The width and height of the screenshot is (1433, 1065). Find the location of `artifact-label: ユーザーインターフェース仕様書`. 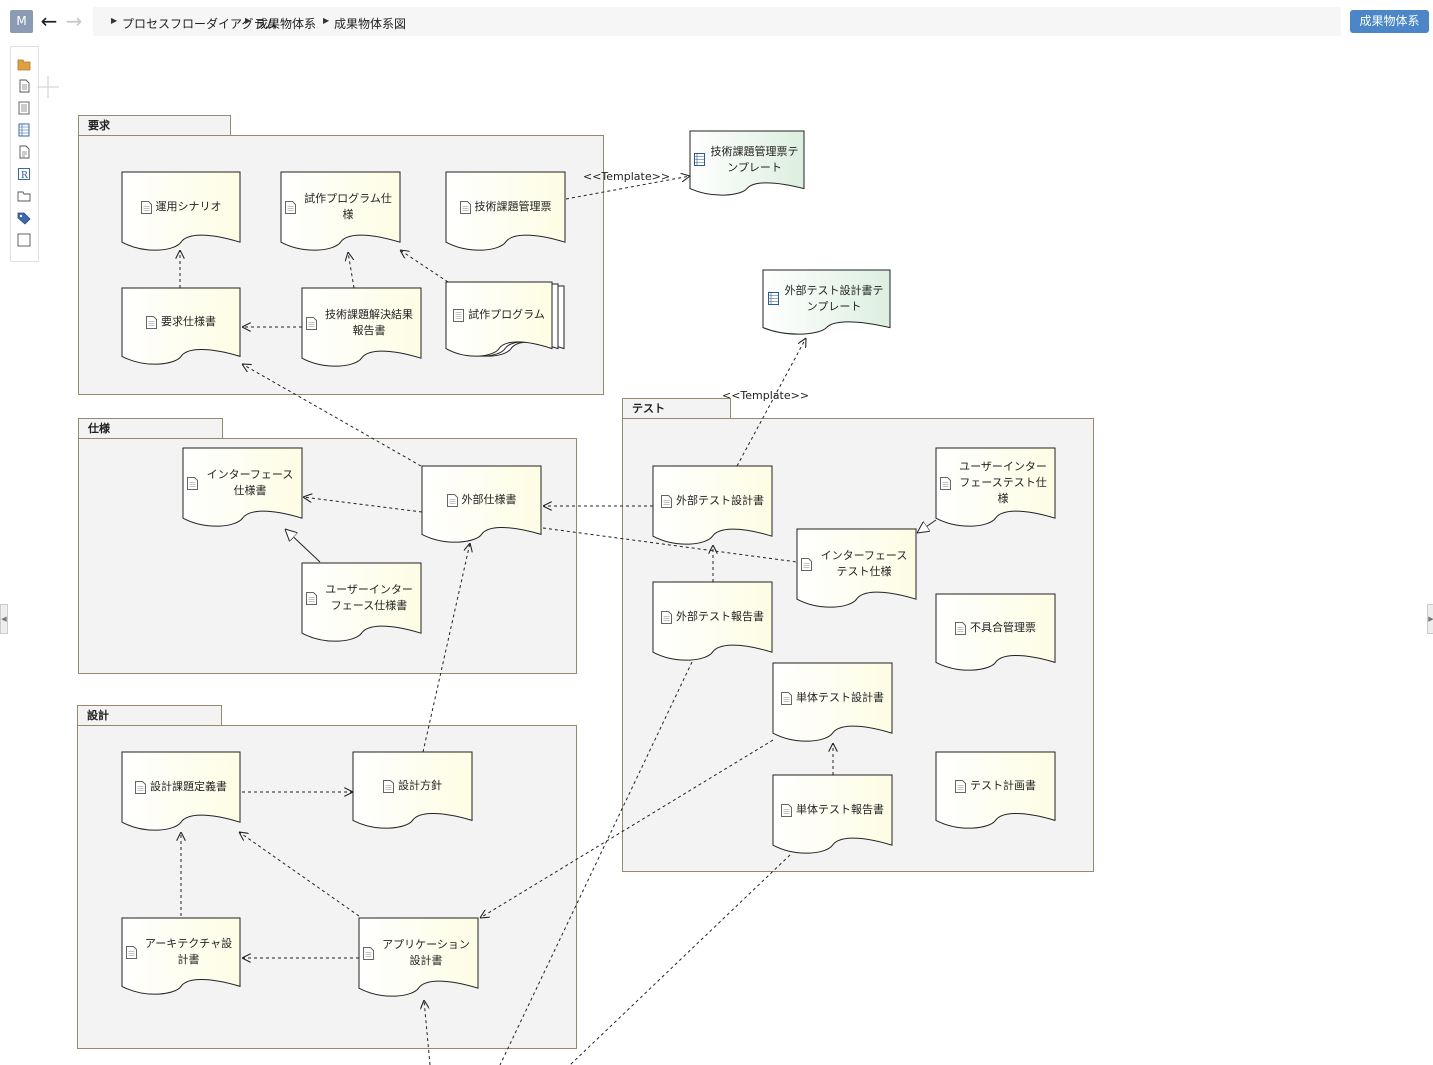

artifact-label: ユーザーインターフェース仕様書 is located at coordinates (369, 598).